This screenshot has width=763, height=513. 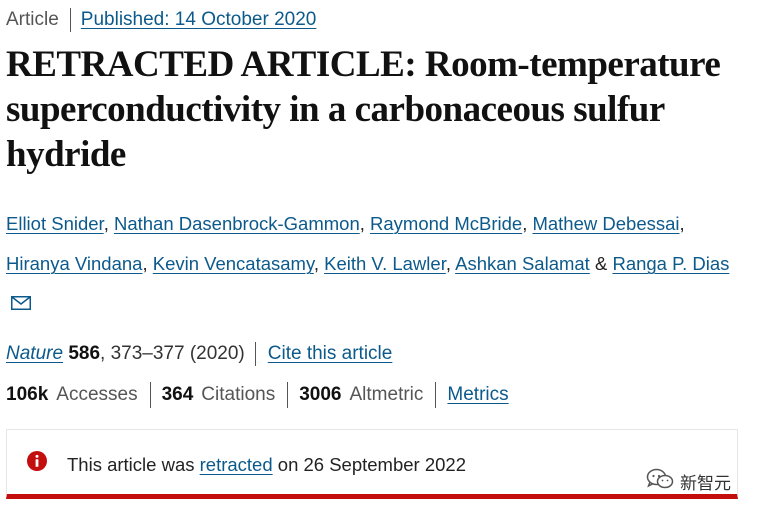 I want to click on retraction-prefix: This article was, so click(x=133, y=464).